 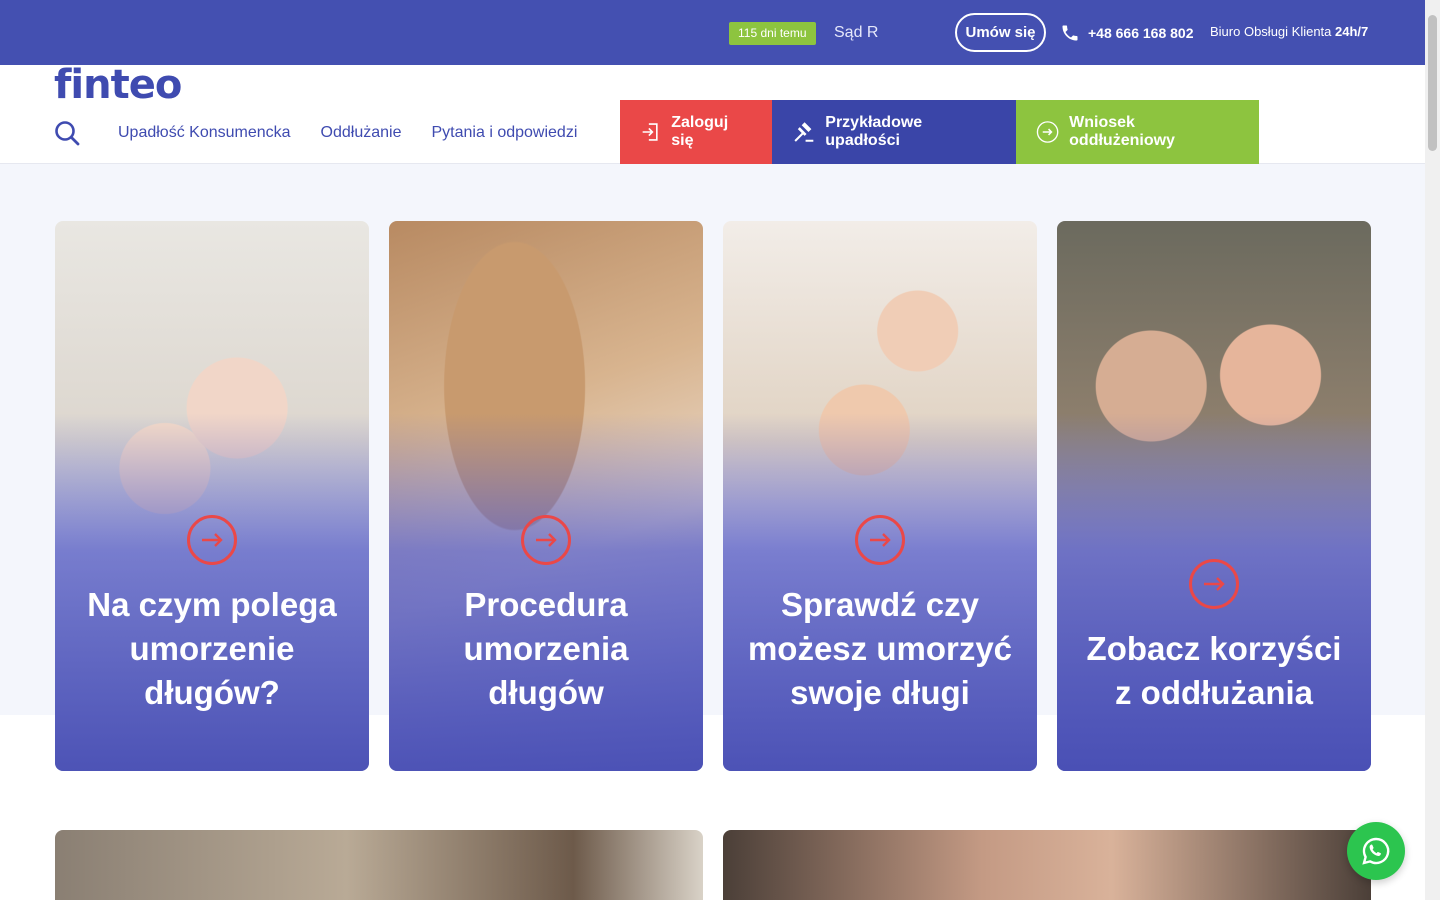 I want to click on logo-text: finteo, so click(x=118, y=85).